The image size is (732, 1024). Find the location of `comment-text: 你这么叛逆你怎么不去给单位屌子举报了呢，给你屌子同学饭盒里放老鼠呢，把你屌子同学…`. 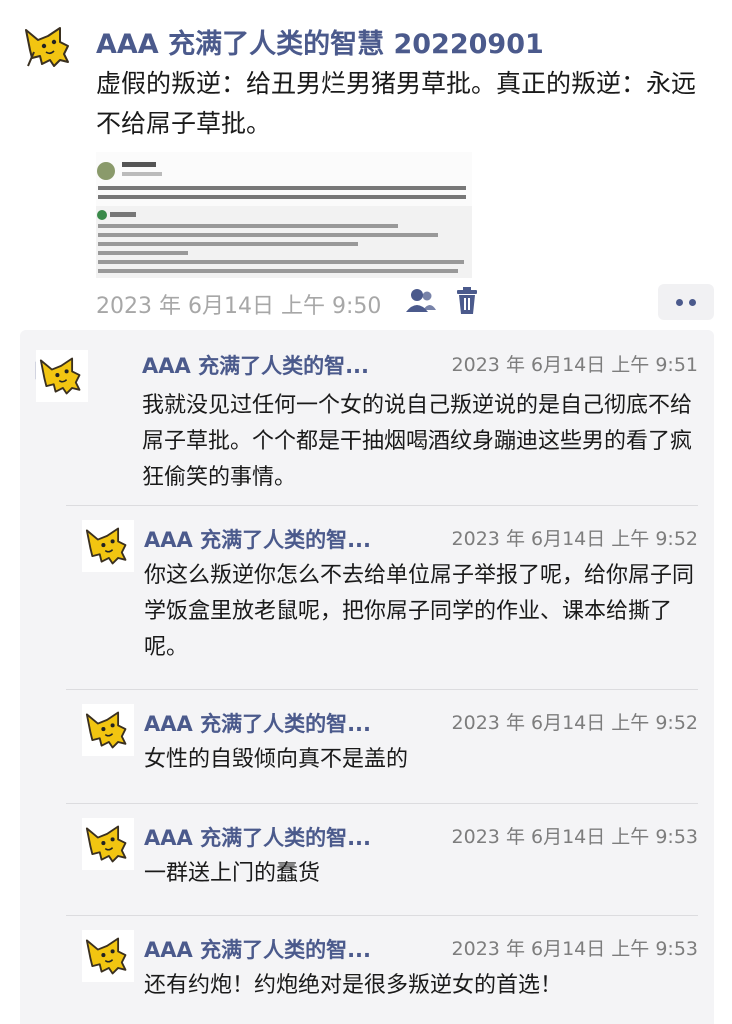

comment-text: 你这么叛逆你怎么不去给单位屌子举报了呢，给你屌子同学饭盒里放老鼠呢，把你屌子同学… is located at coordinates (419, 611).